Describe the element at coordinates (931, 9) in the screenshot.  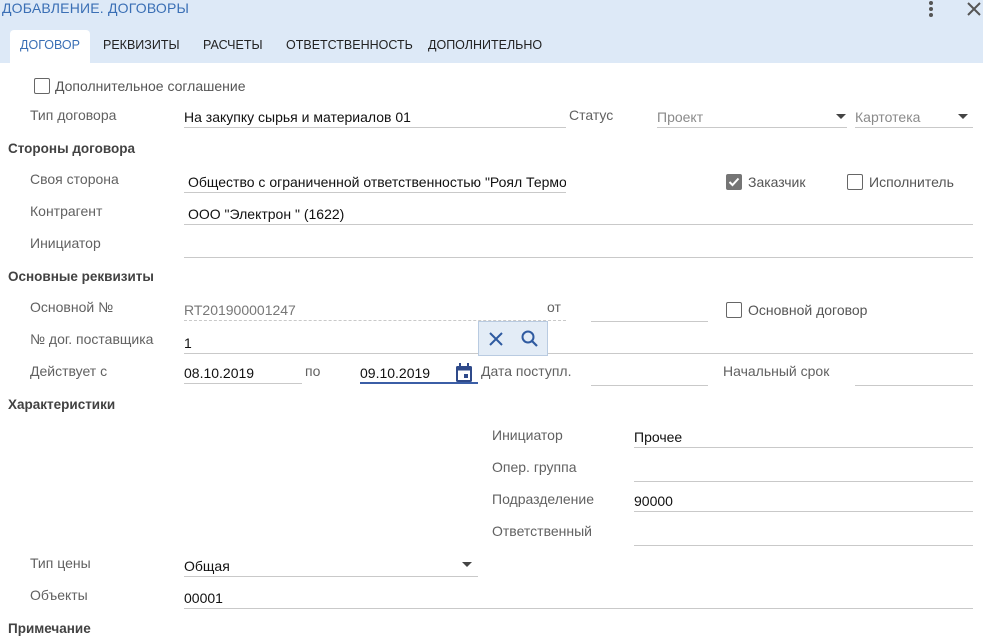
I see `more-vert-icon` at that location.